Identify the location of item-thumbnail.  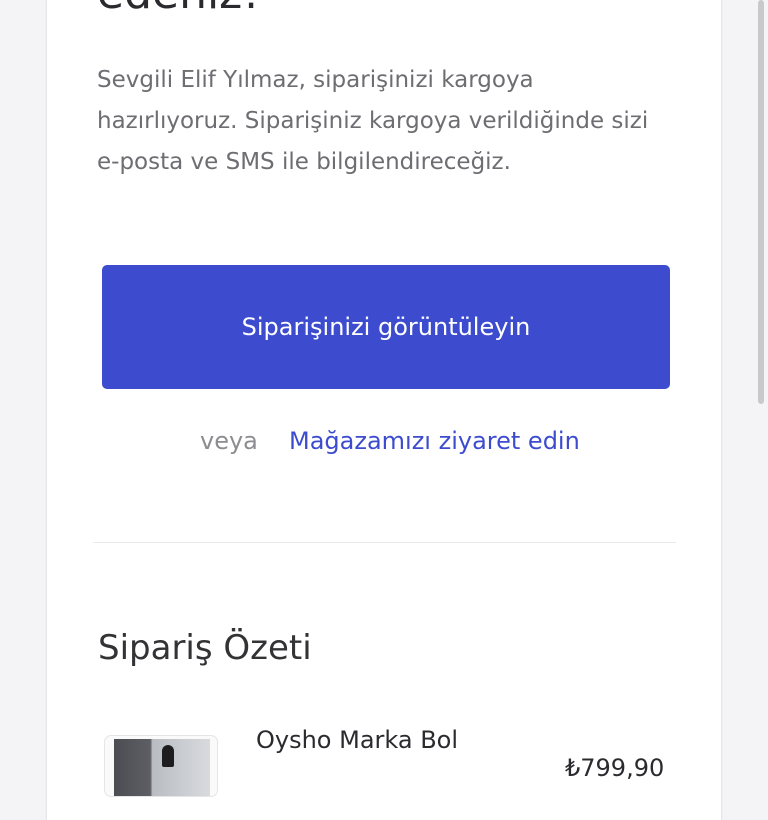
(161, 766).